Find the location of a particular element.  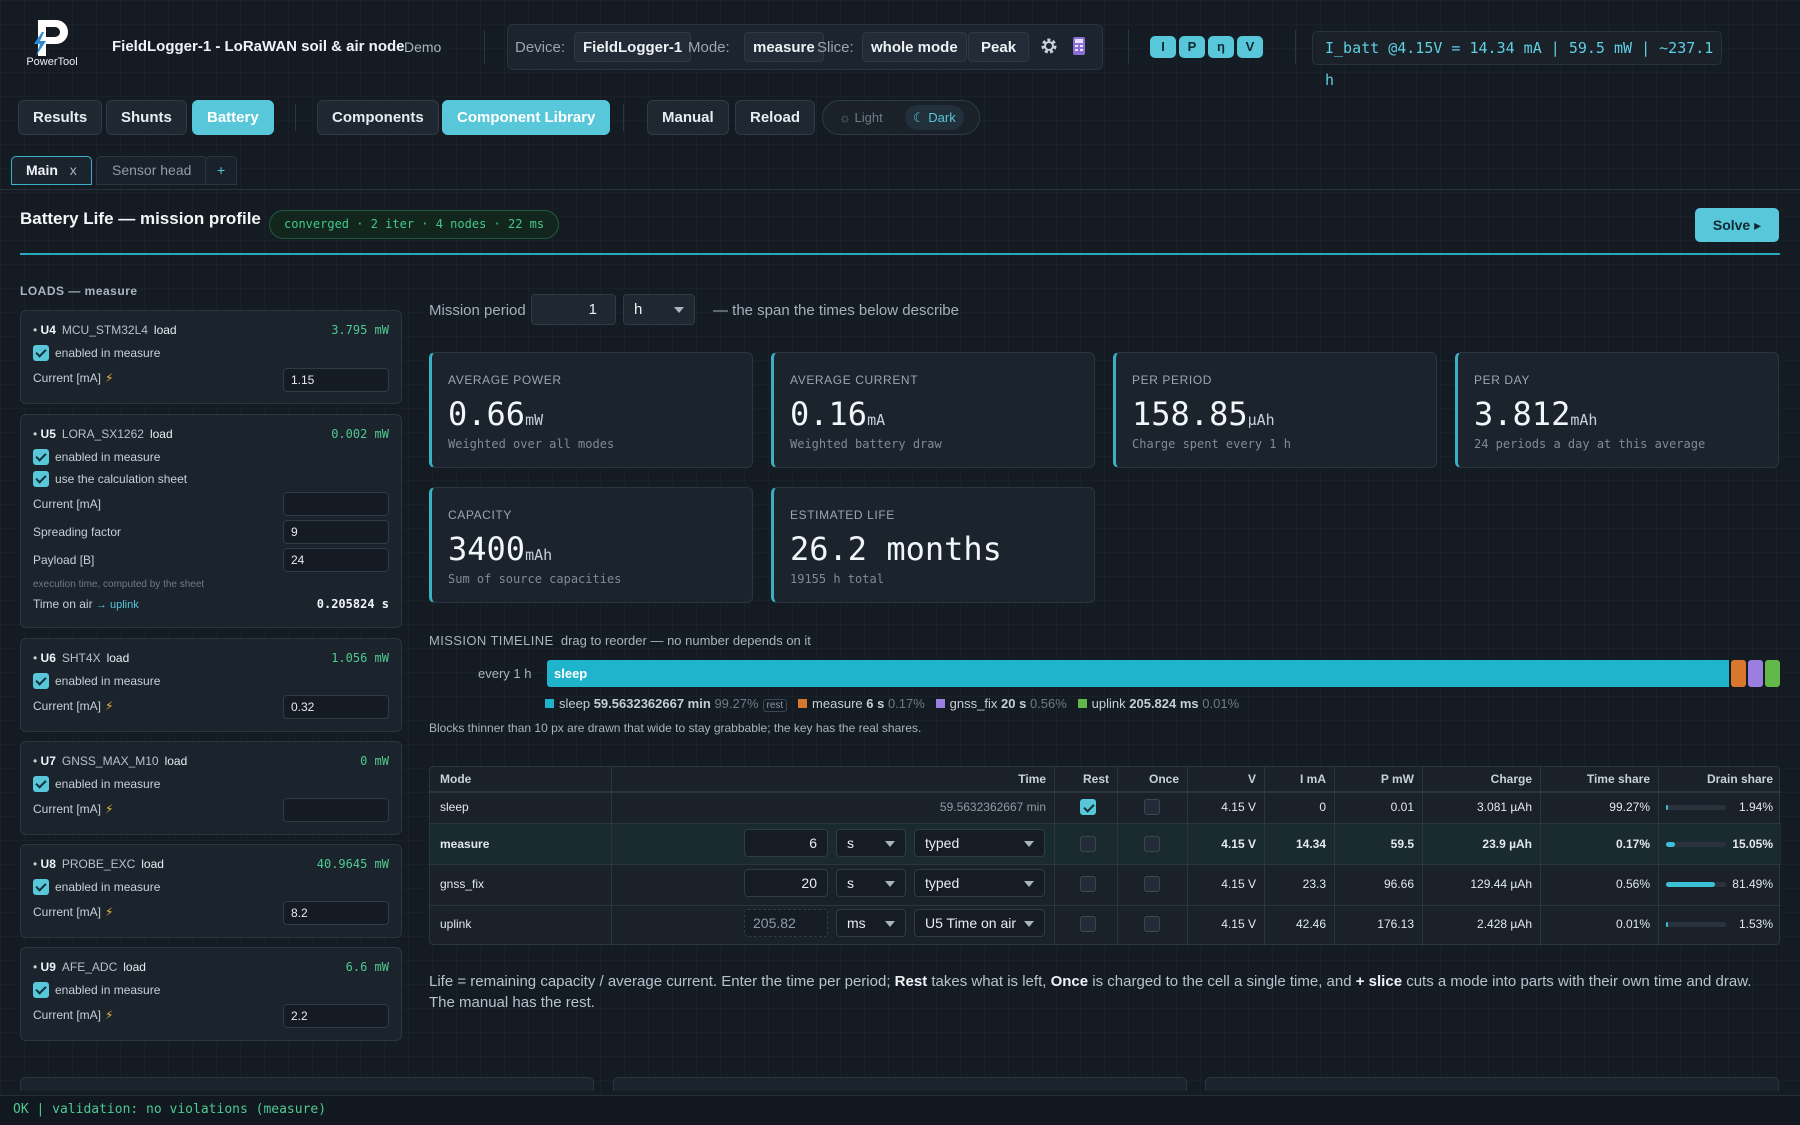

chip-voltage: V is located at coordinates (1250, 47).